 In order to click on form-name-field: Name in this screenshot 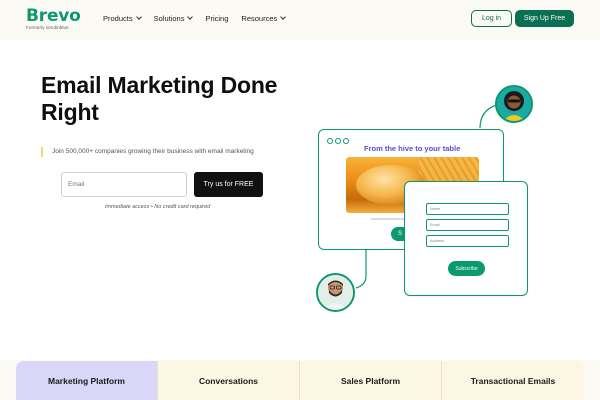, I will do `click(467, 209)`.